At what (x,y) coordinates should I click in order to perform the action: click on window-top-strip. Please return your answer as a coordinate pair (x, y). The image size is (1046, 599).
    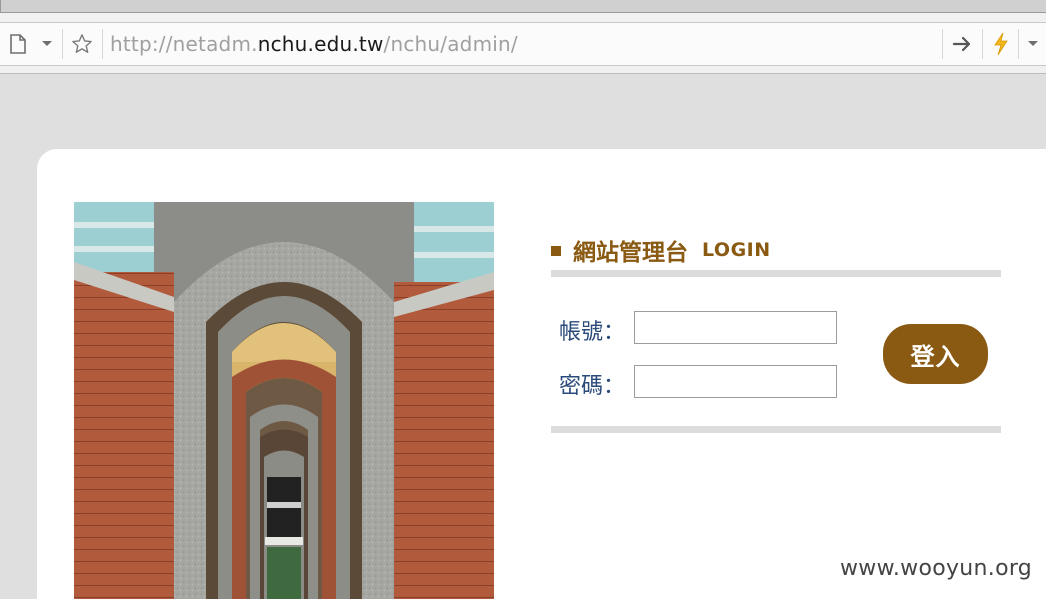
    Looking at the image, I should click on (523, 11).